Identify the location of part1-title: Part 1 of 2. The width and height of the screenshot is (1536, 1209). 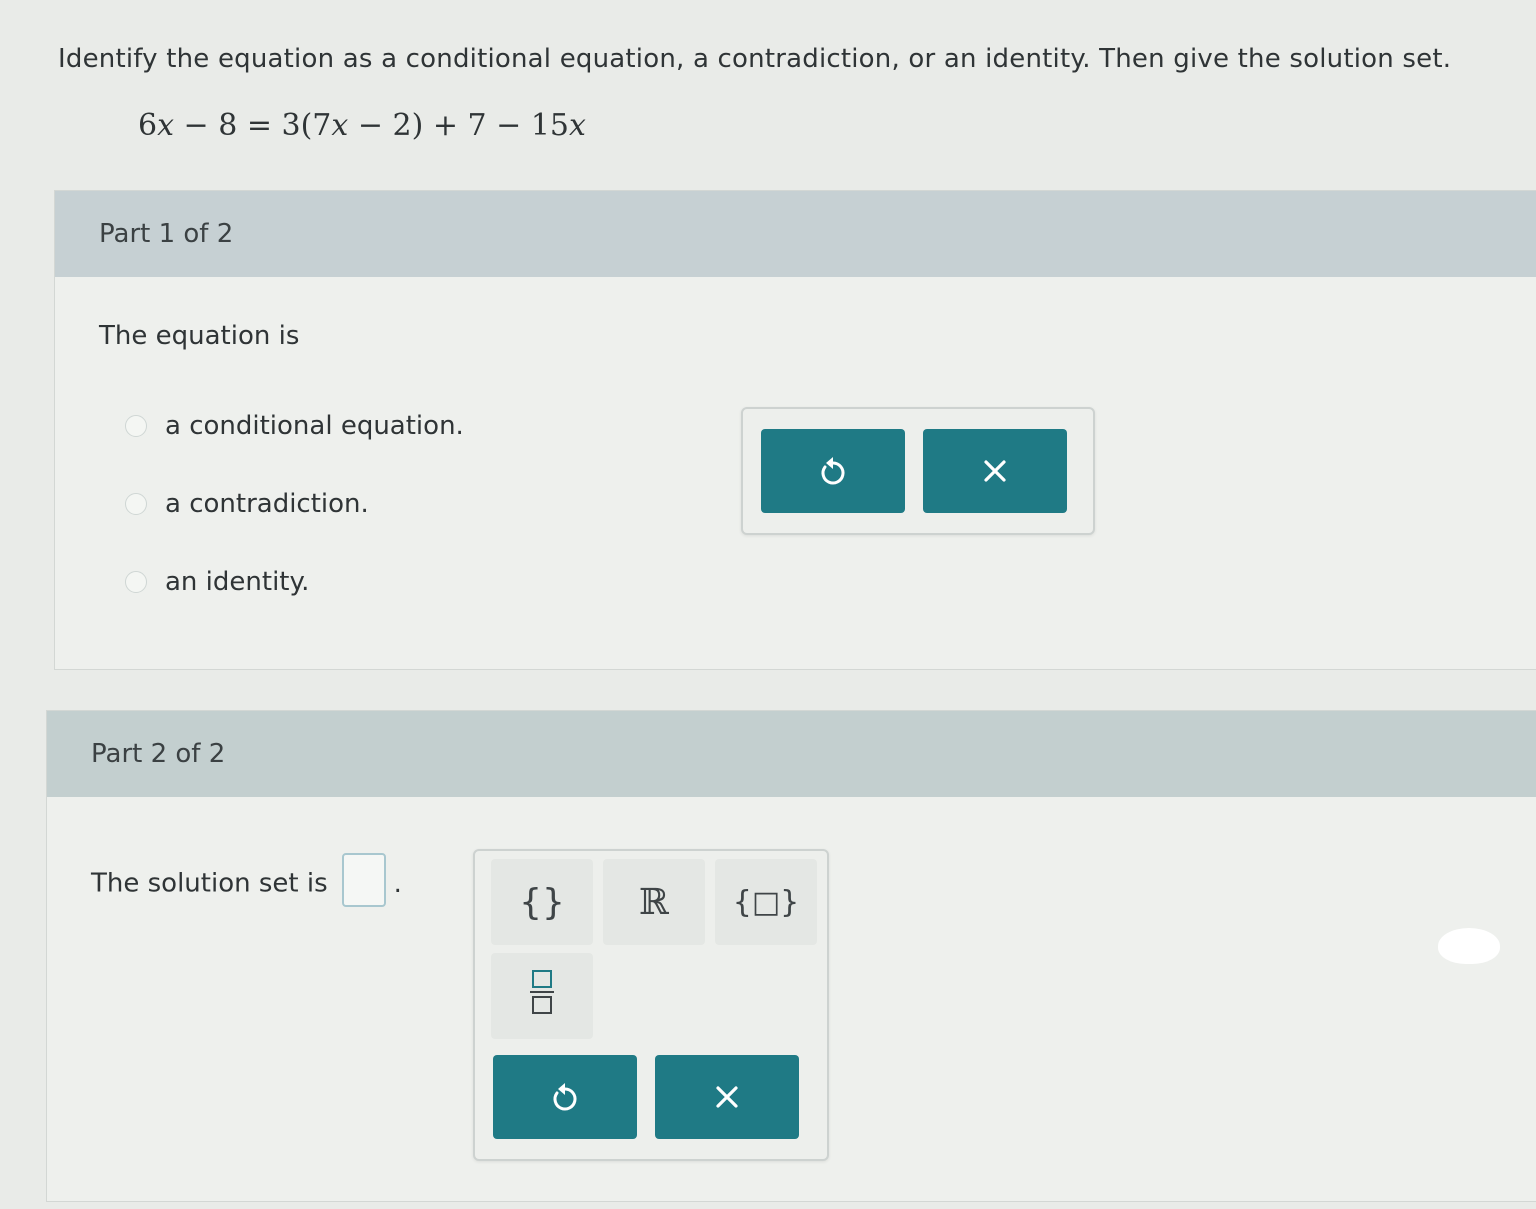
(166, 234).